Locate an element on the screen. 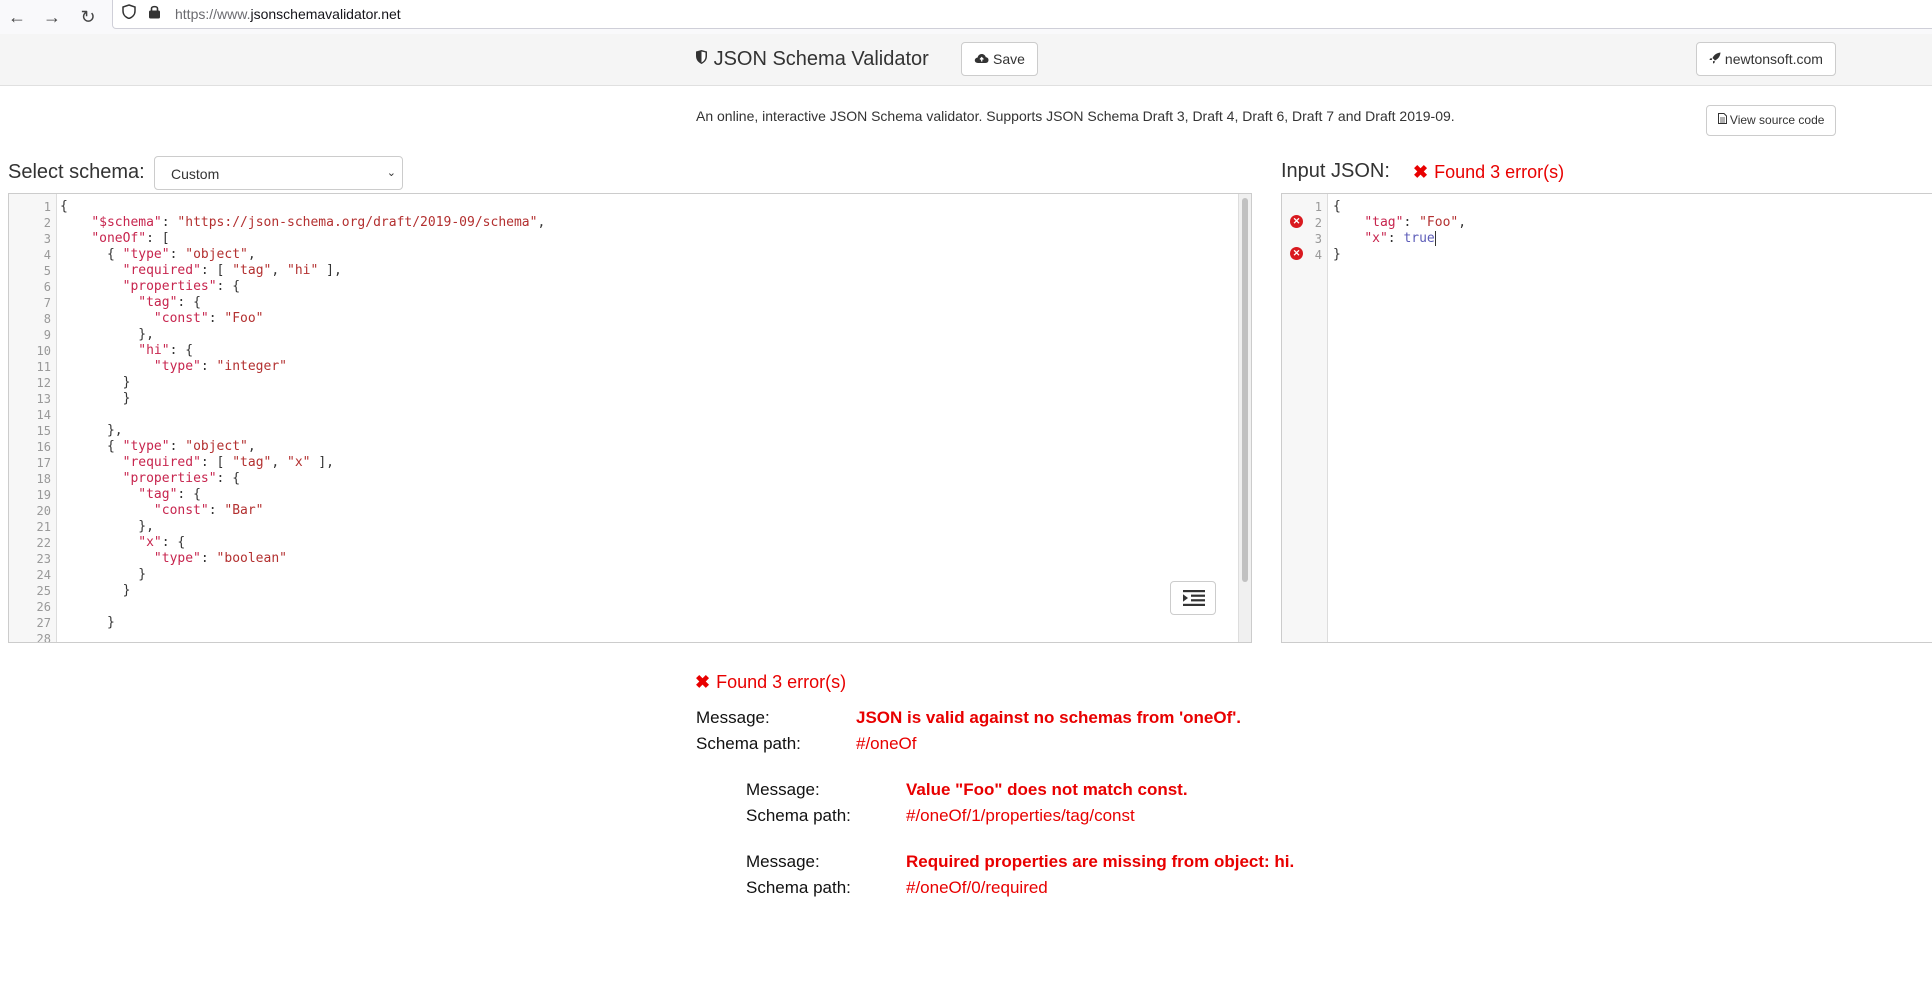  view-source-button: View source code is located at coordinates (1771, 120).